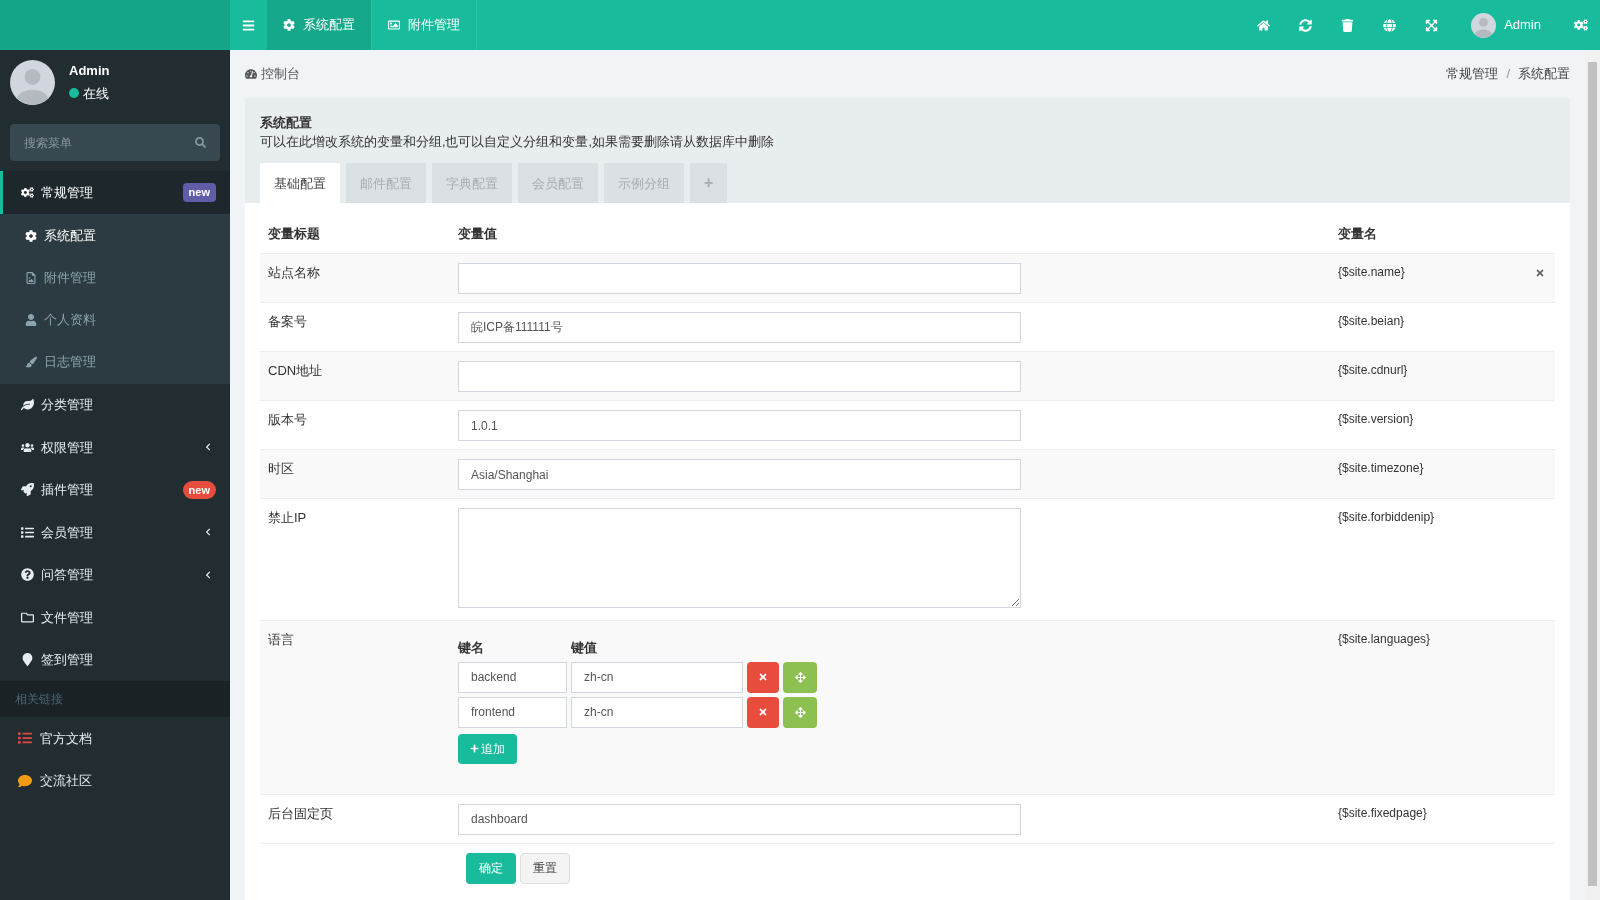 This screenshot has height=900, width=1600. What do you see at coordinates (25, 780) in the screenshot?
I see `comment-icon` at bounding box center [25, 780].